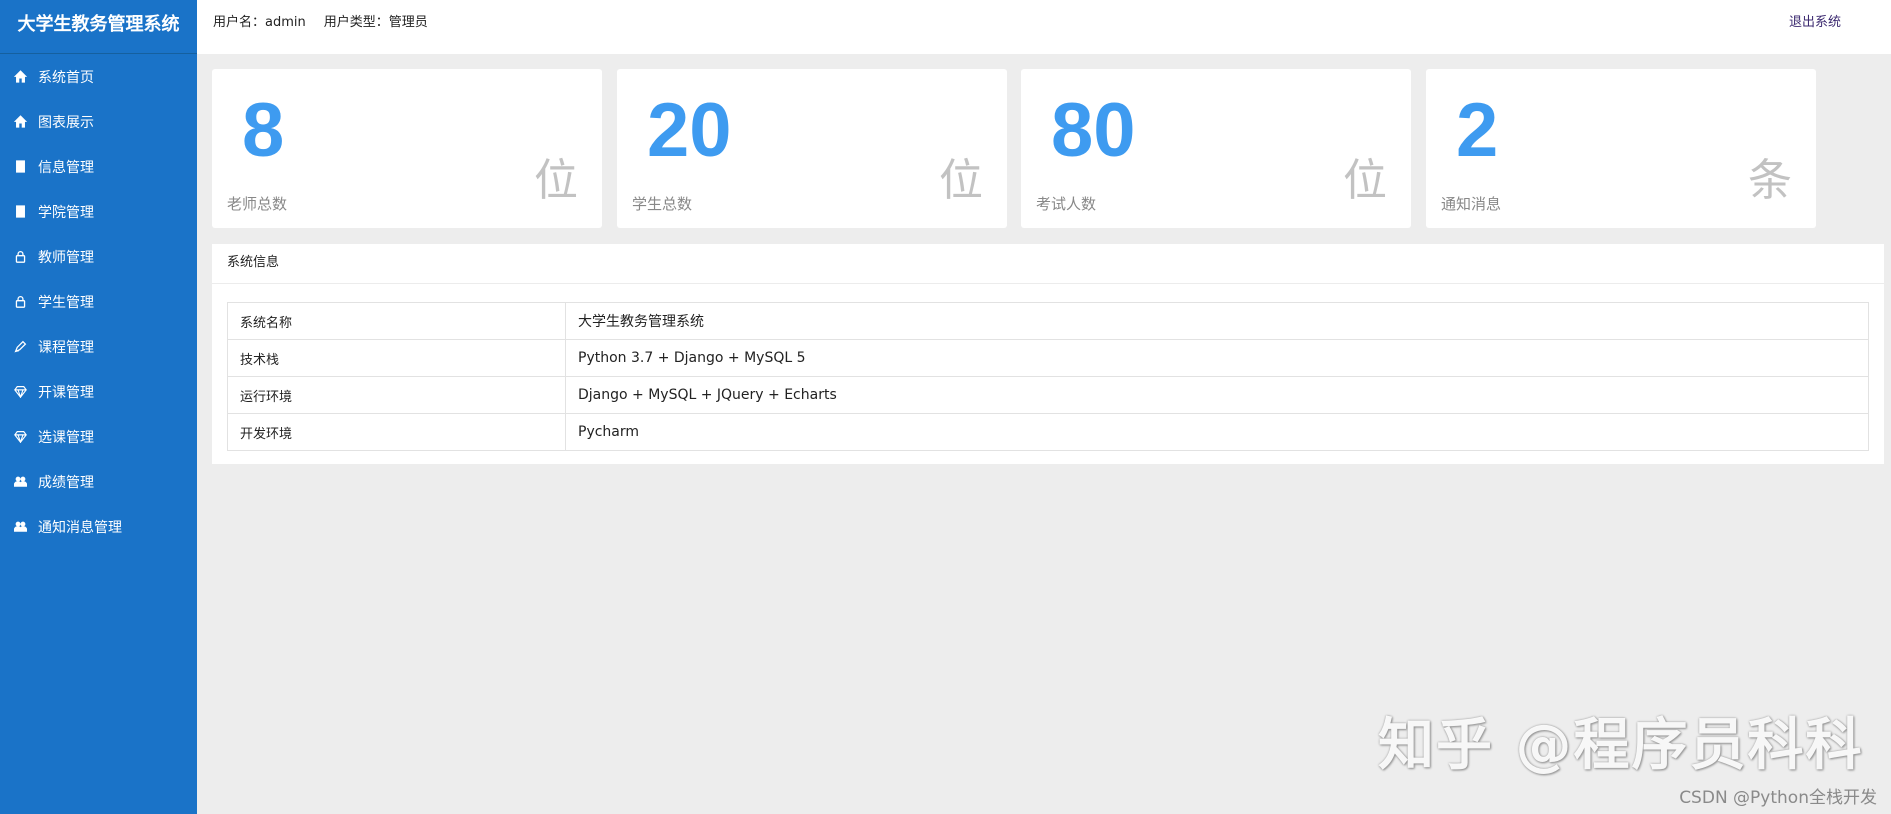 This screenshot has height=814, width=1891. Describe the element at coordinates (98, 256) in the screenshot. I see `sidebar-item-teacher: 教师管理` at that location.